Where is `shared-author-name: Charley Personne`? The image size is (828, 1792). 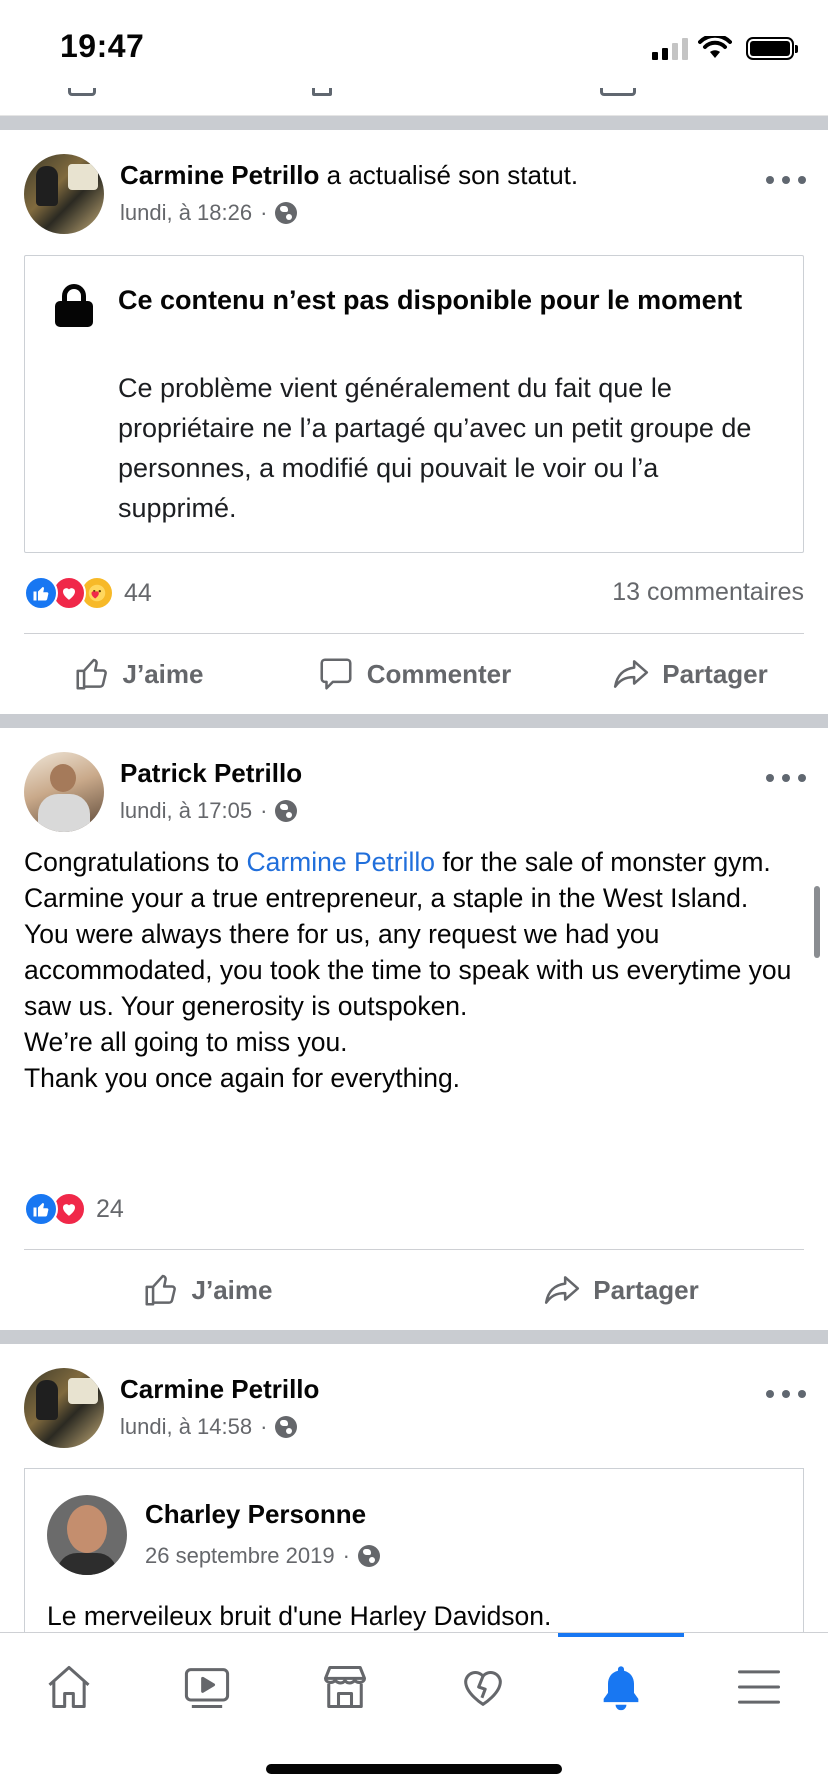
shared-author-name: Charley Personne is located at coordinates (255, 1514).